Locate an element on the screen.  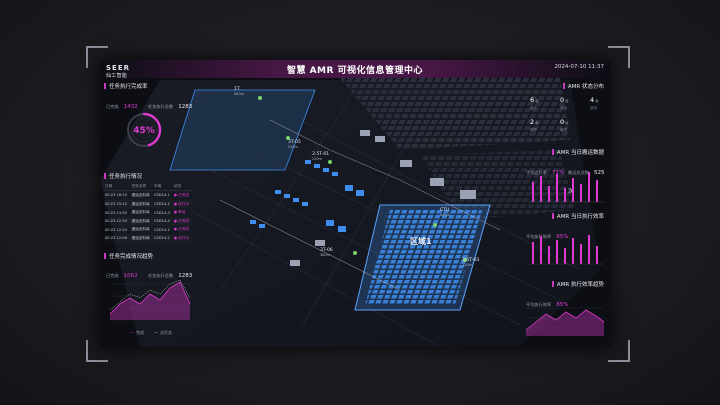
table-header-cell: 日期 is located at coordinates (117, 187).